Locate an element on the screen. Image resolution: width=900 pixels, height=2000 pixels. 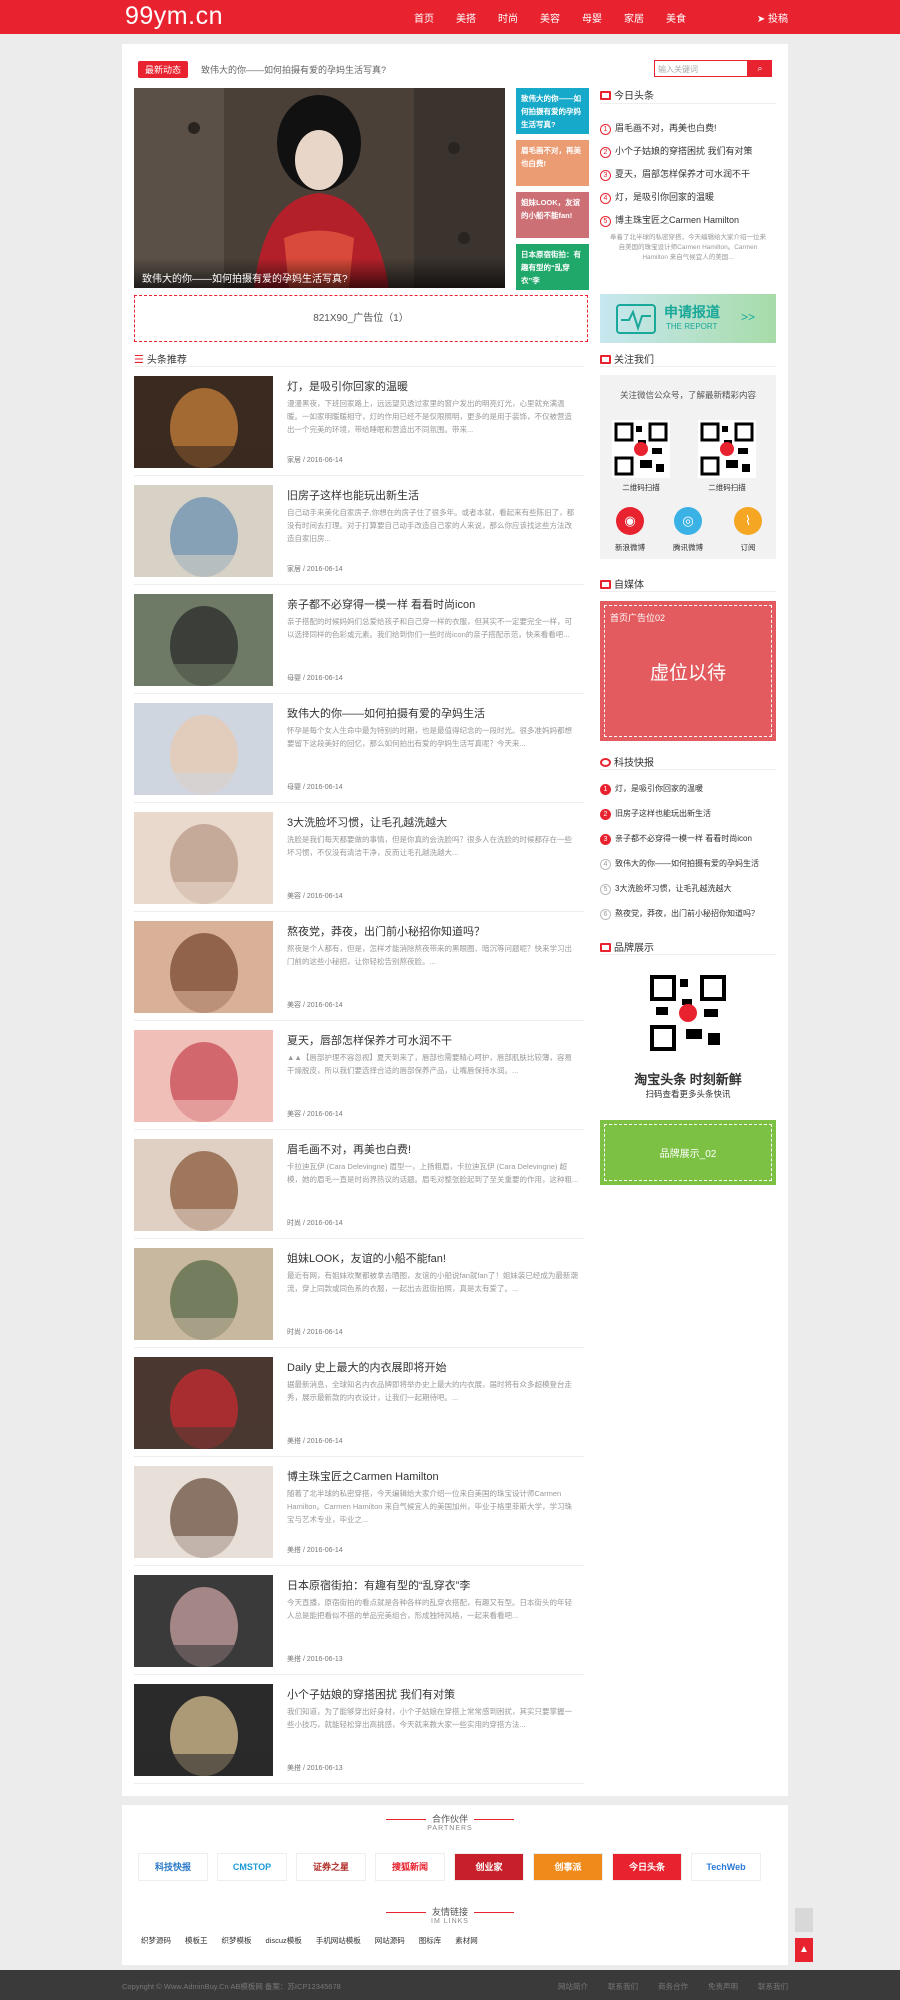
partner-logo: 今日头条 is located at coordinates (647, 1867).